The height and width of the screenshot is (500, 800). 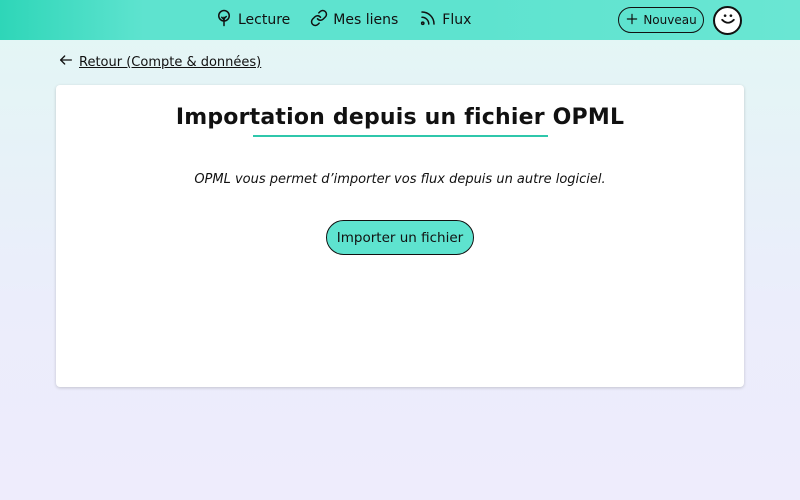 I want to click on nav-item-flux: Flux, so click(x=445, y=20).